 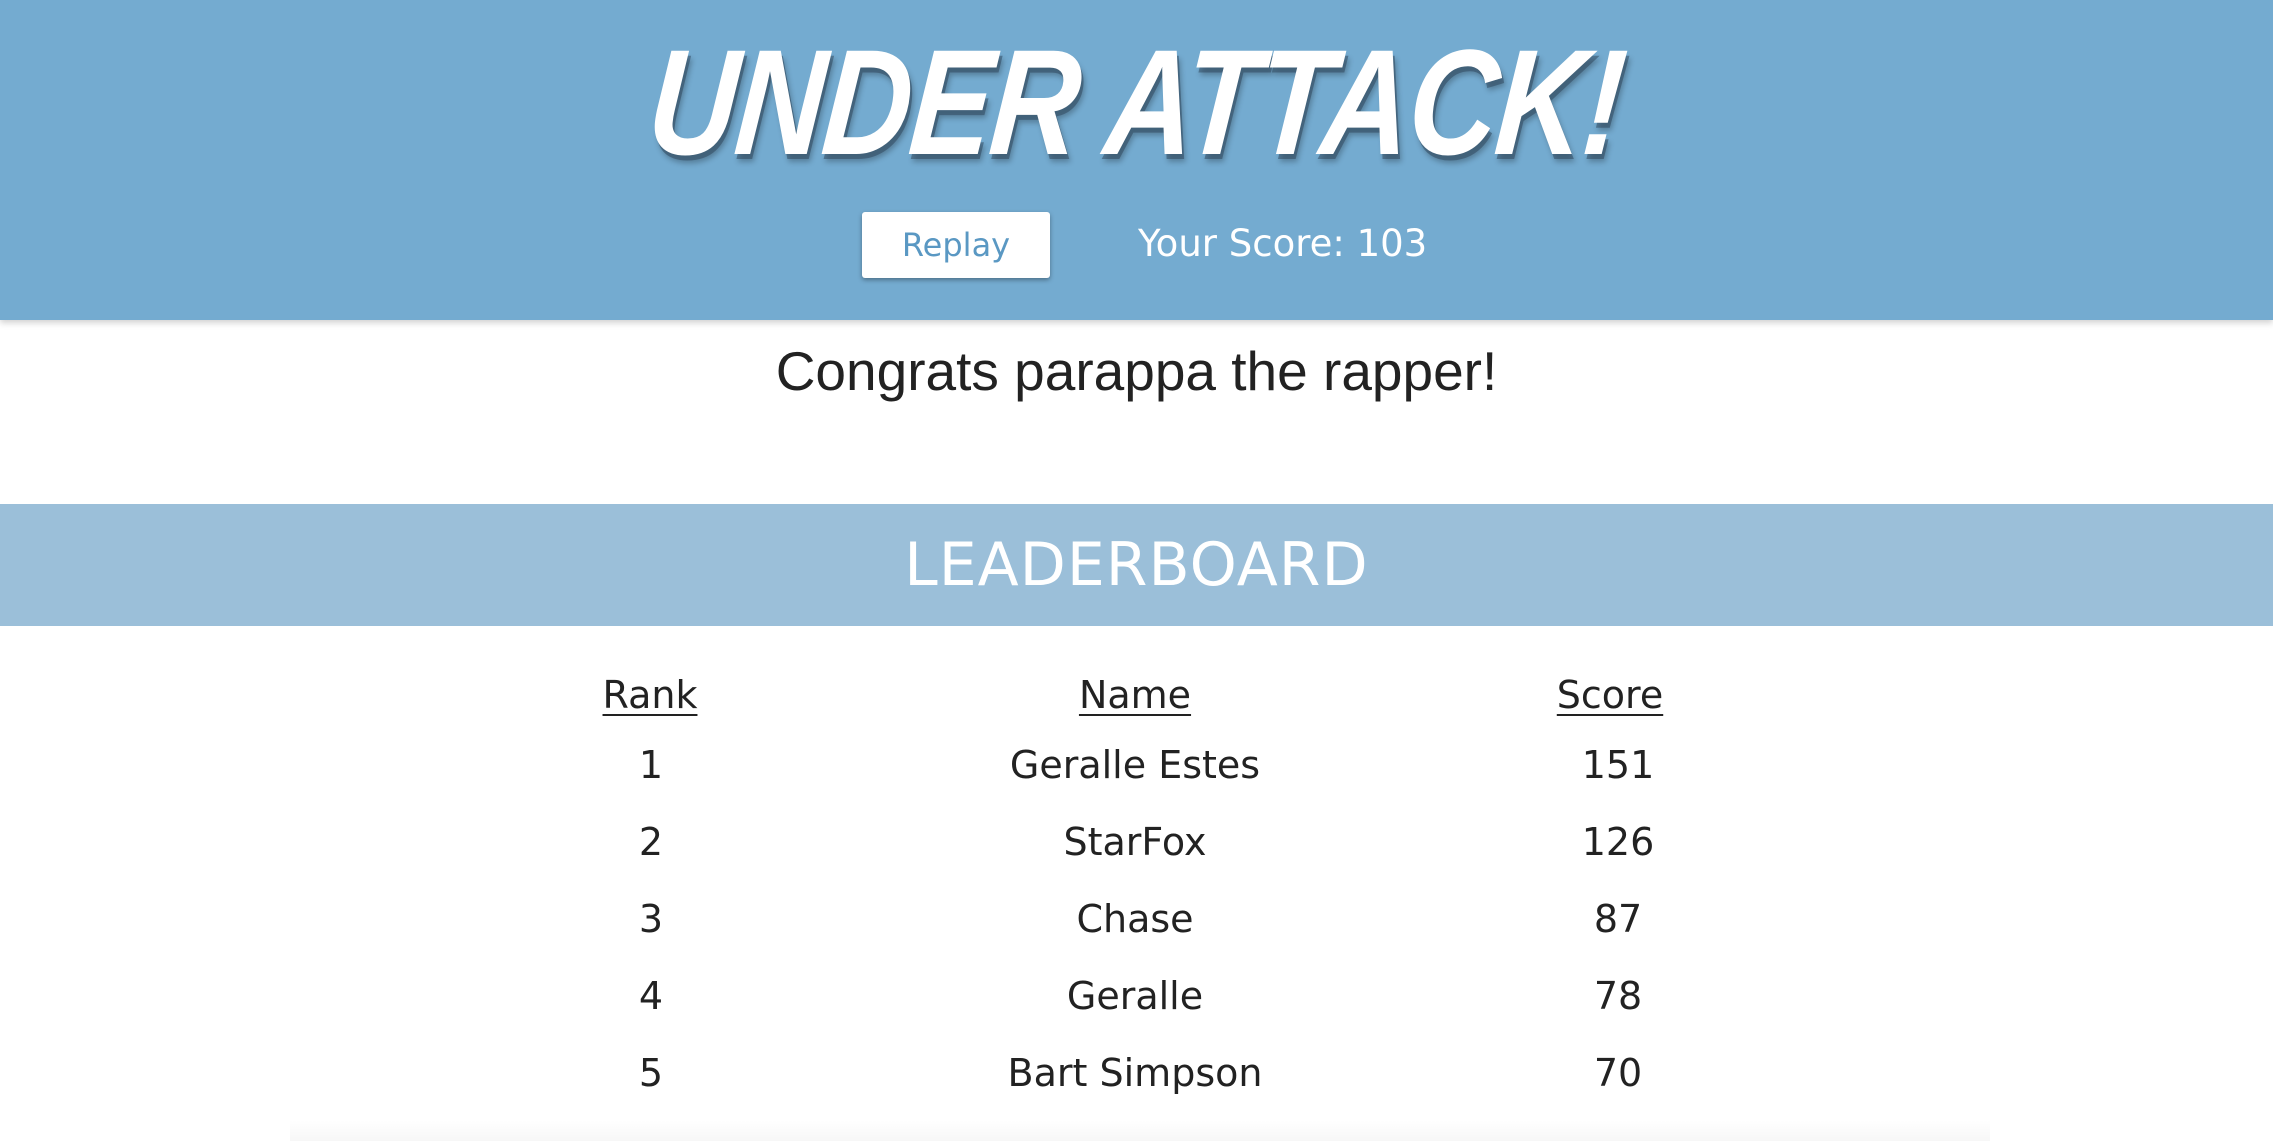 What do you see at coordinates (1136, 102) in the screenshot?
I see `game-title-logo: UNDER ATTACK!` at bounding box center [1136, 102].